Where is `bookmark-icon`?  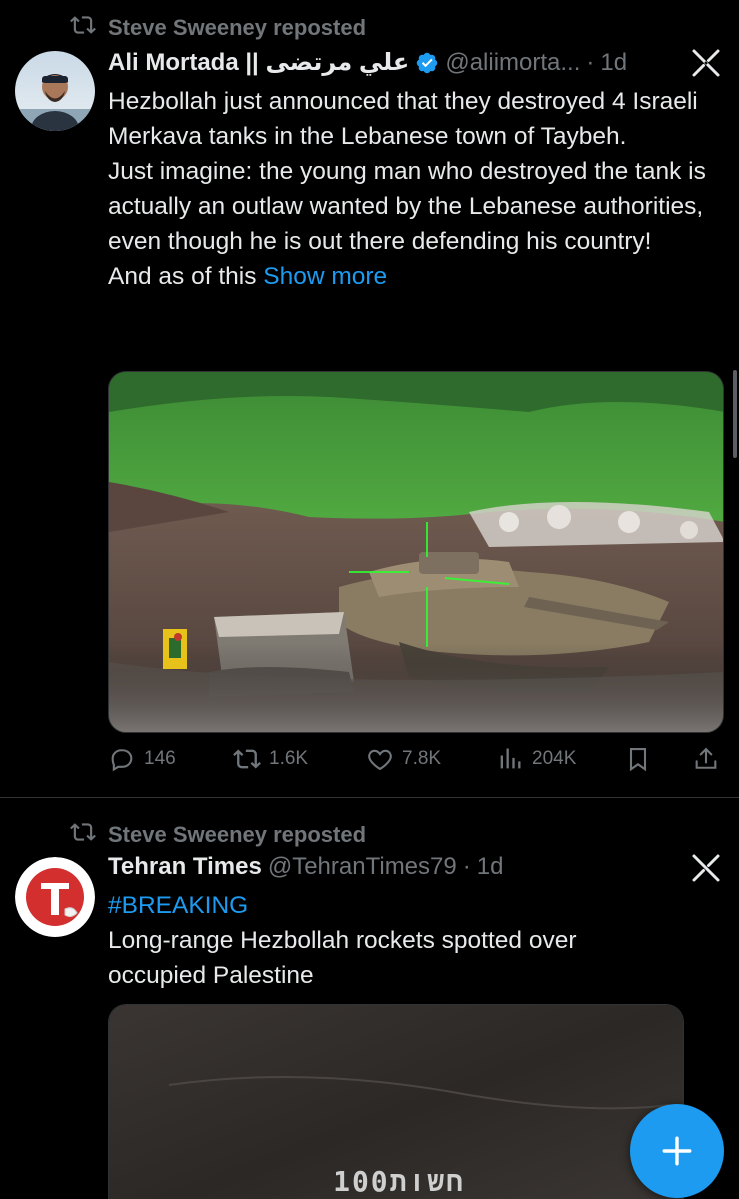
bookmark-icon is located at coordinates (638, 760).